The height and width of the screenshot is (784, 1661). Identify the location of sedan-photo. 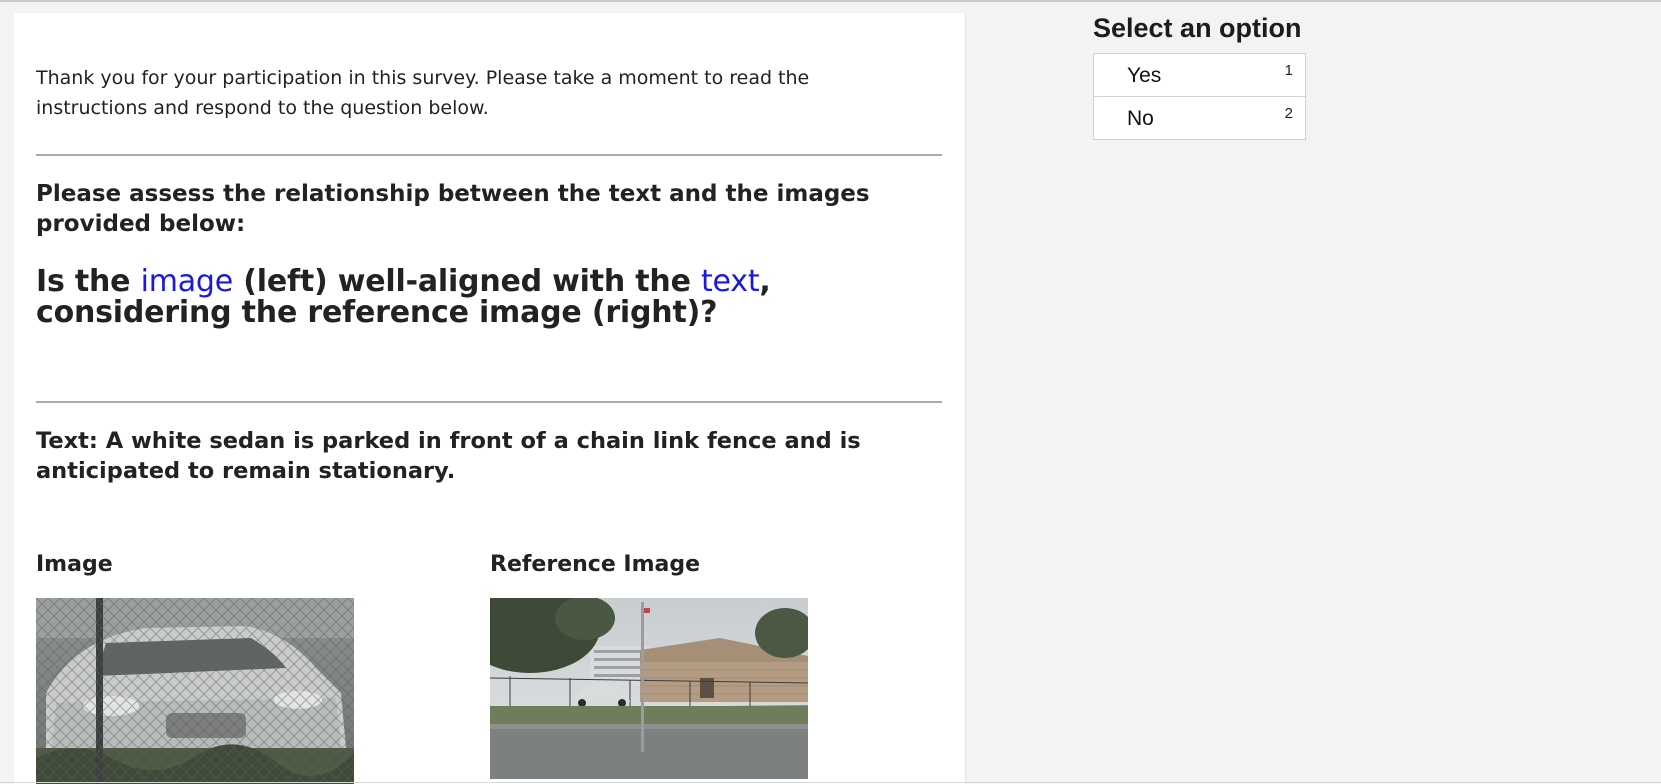
(195, 691).